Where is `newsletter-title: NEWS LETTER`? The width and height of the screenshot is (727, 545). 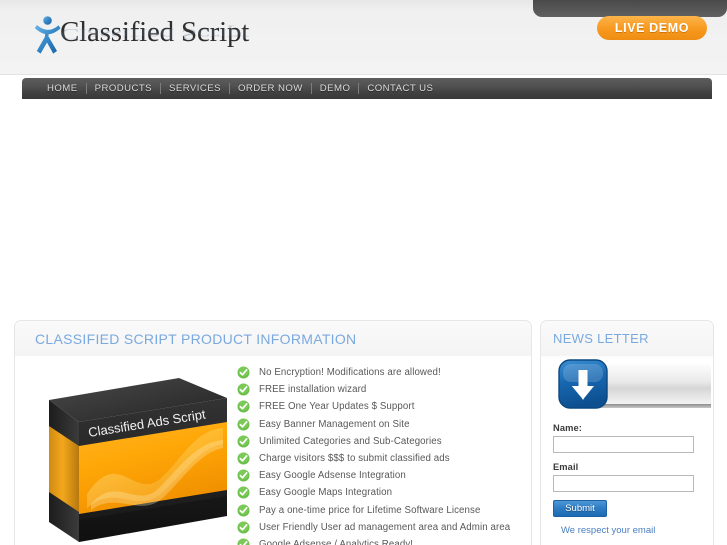 newsletter-title: NEWS LETTER is located at coordinates (601, 338).